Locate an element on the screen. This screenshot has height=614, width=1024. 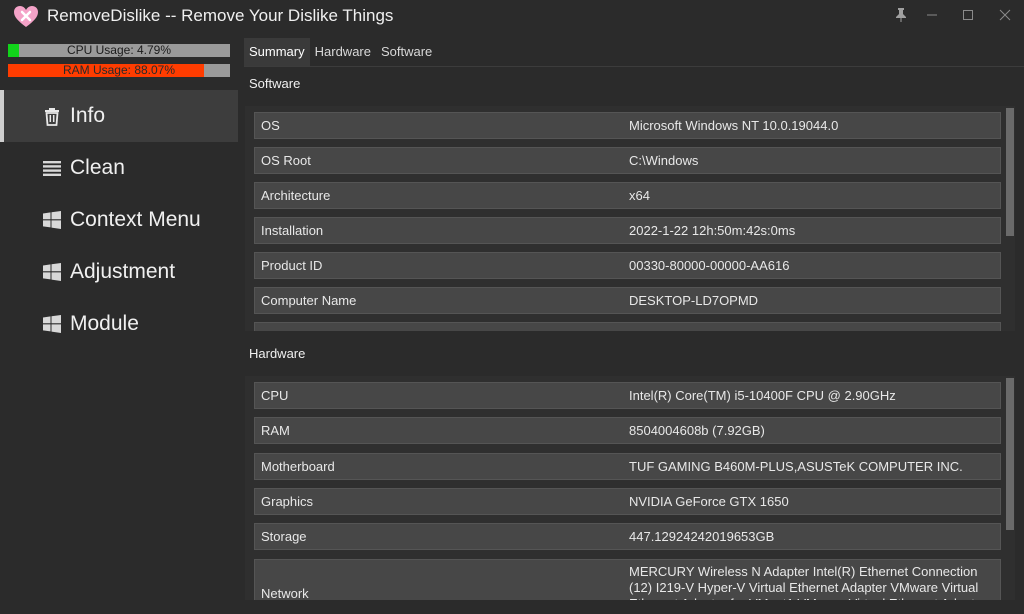
row-key: OS is located at coordinates (270, 125).